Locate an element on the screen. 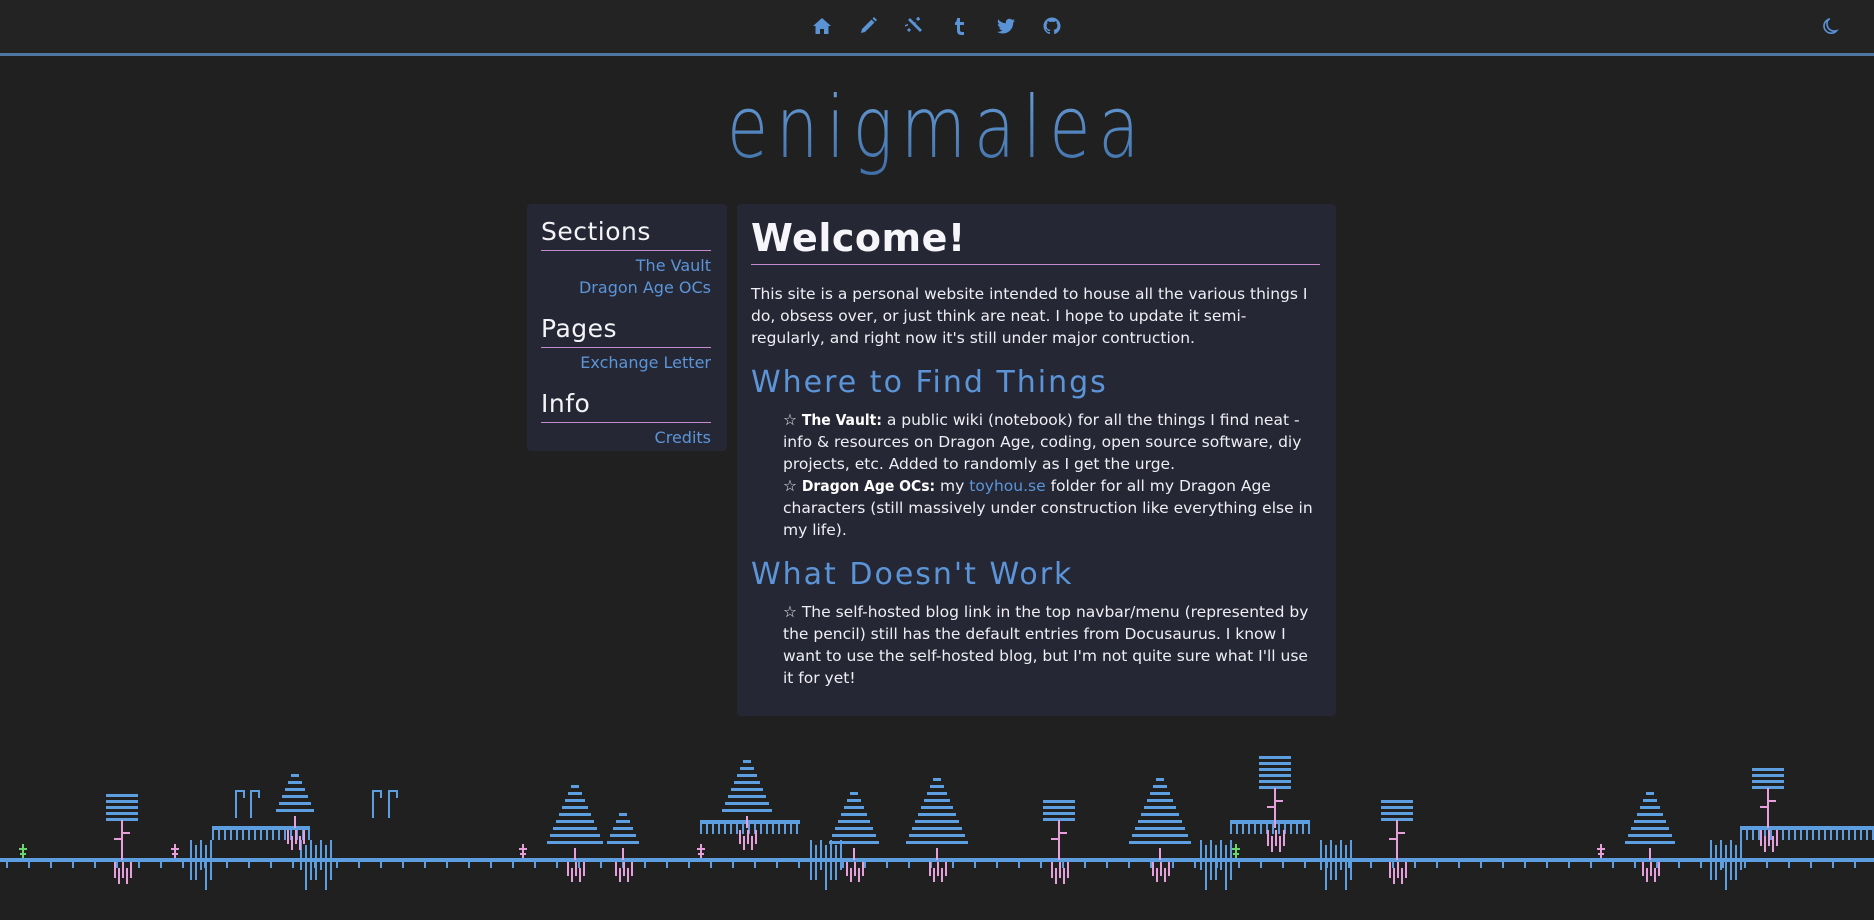 The image size is (1874, 920). sidebar-link-the-vault: The Vault is located at coordinates (626, 266).